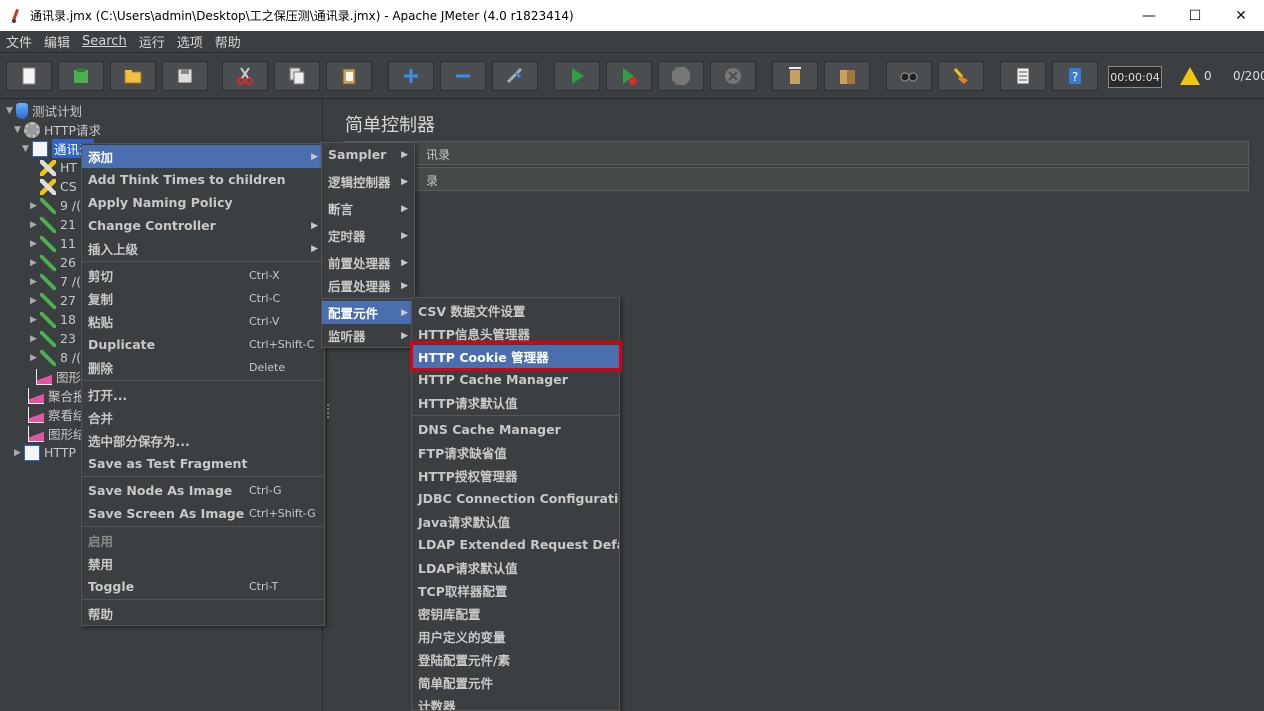 The width and height of the screenshot is (1264, 711). What do you see at coordinates (245, 76) in the screenshot?
I see `cut-icon` at bounding box center [245, 76].